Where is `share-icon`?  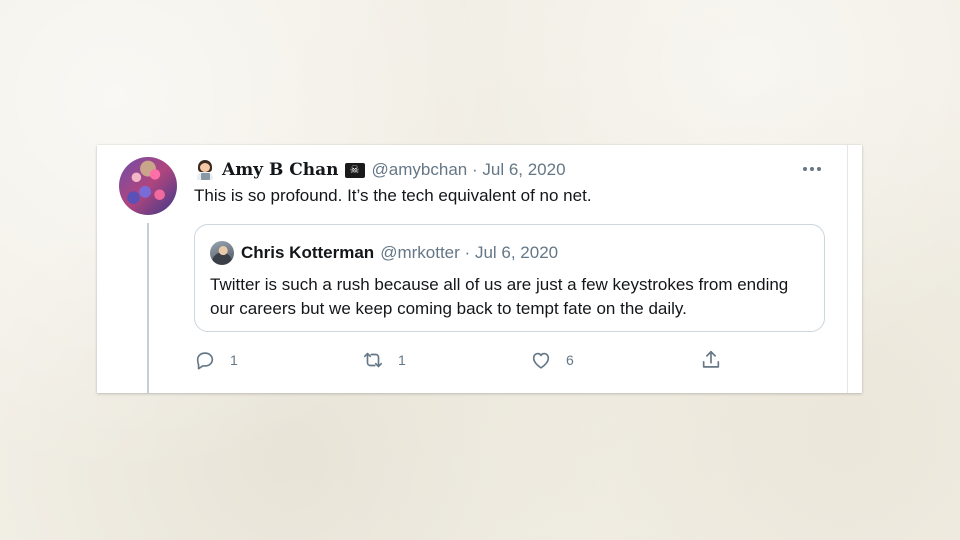 share-icon is located at coordinates (711, 359).